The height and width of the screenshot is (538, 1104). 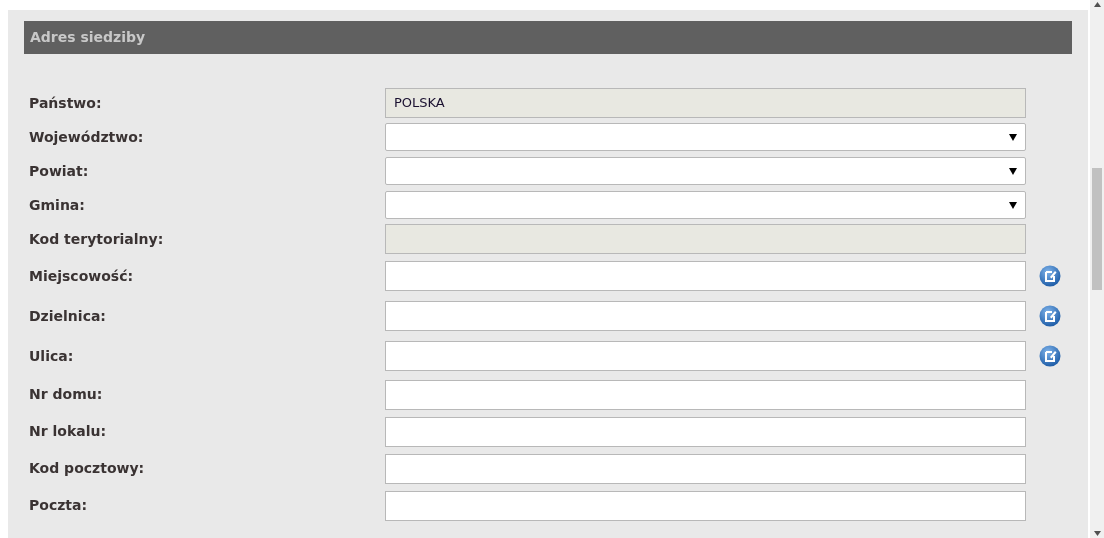 What do you see at coordinates (1097, 4) in the screenshot?
I see `scroll-up-icon` at bounding box center [1097, 4].